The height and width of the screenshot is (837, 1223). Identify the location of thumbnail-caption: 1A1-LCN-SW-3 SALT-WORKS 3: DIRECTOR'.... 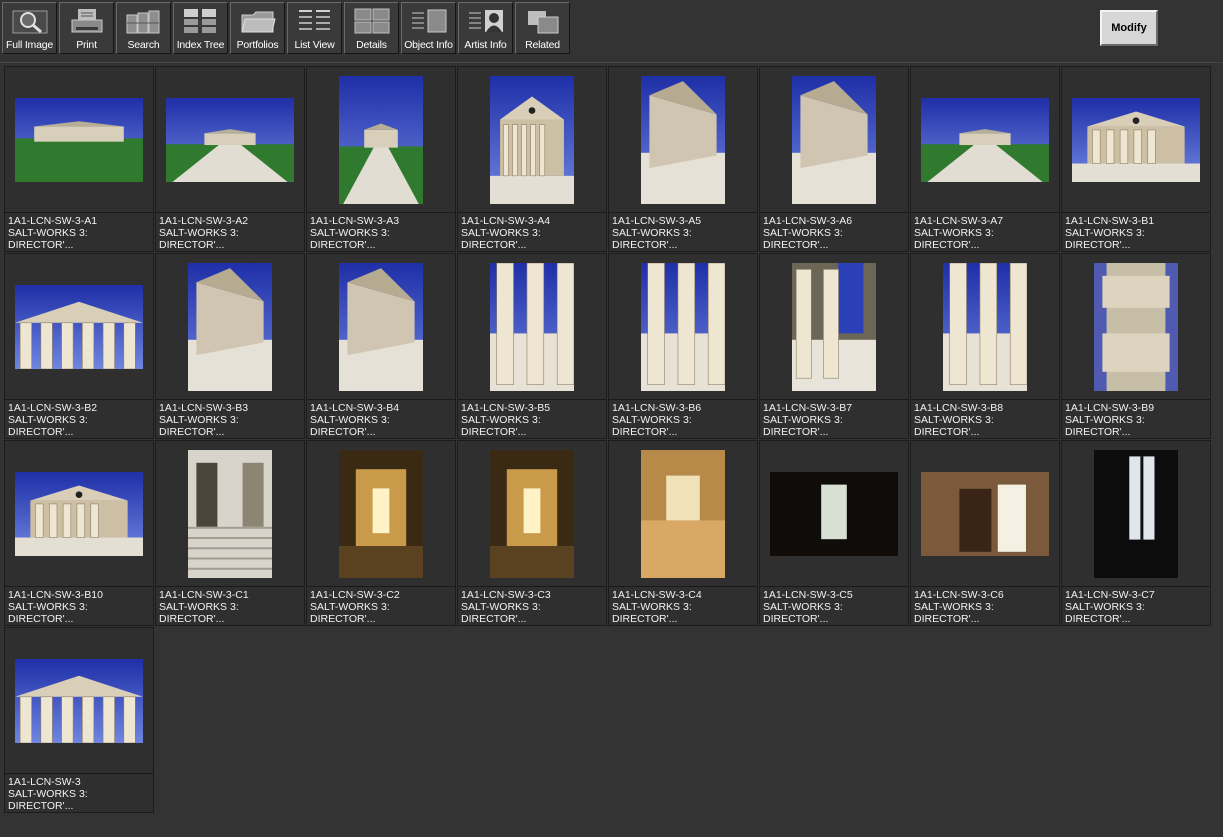
(79, 793).